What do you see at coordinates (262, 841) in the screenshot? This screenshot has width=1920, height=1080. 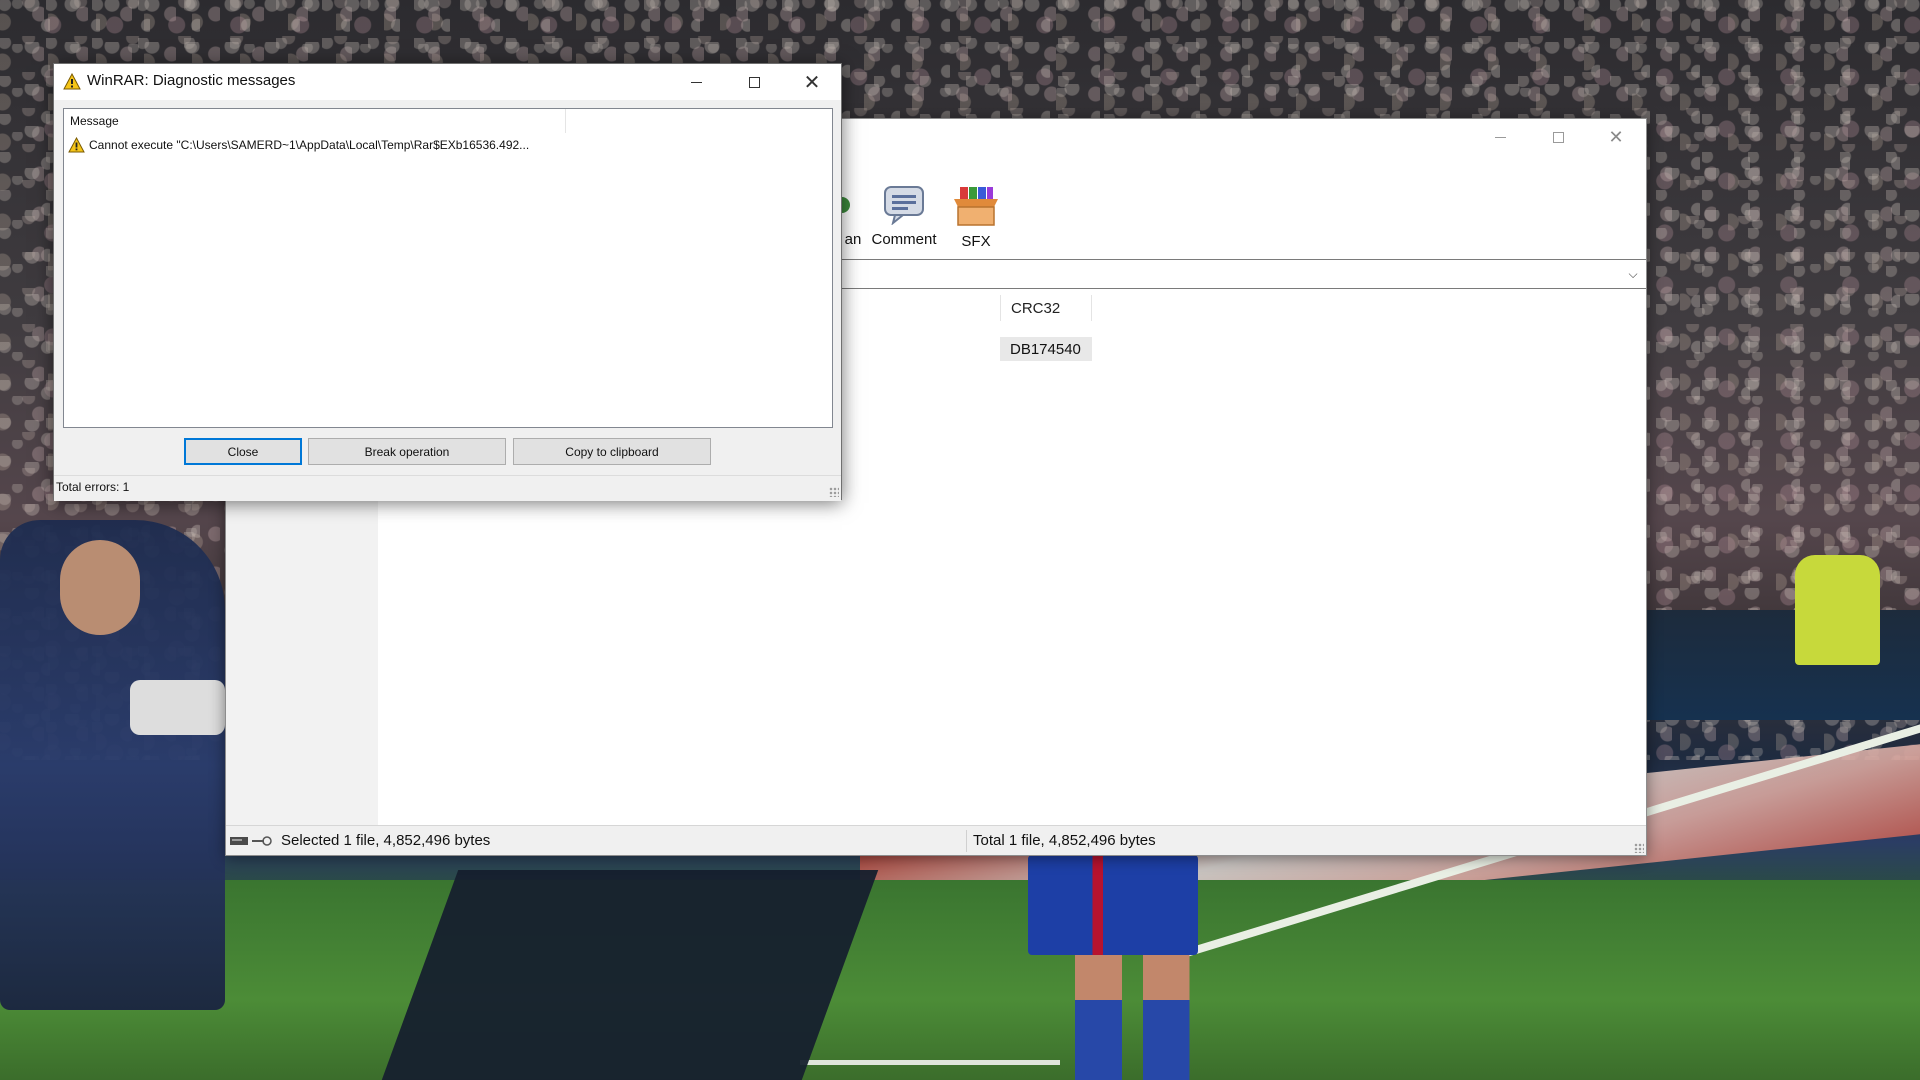 I see `key-icon` at bounding box center [262, 841].